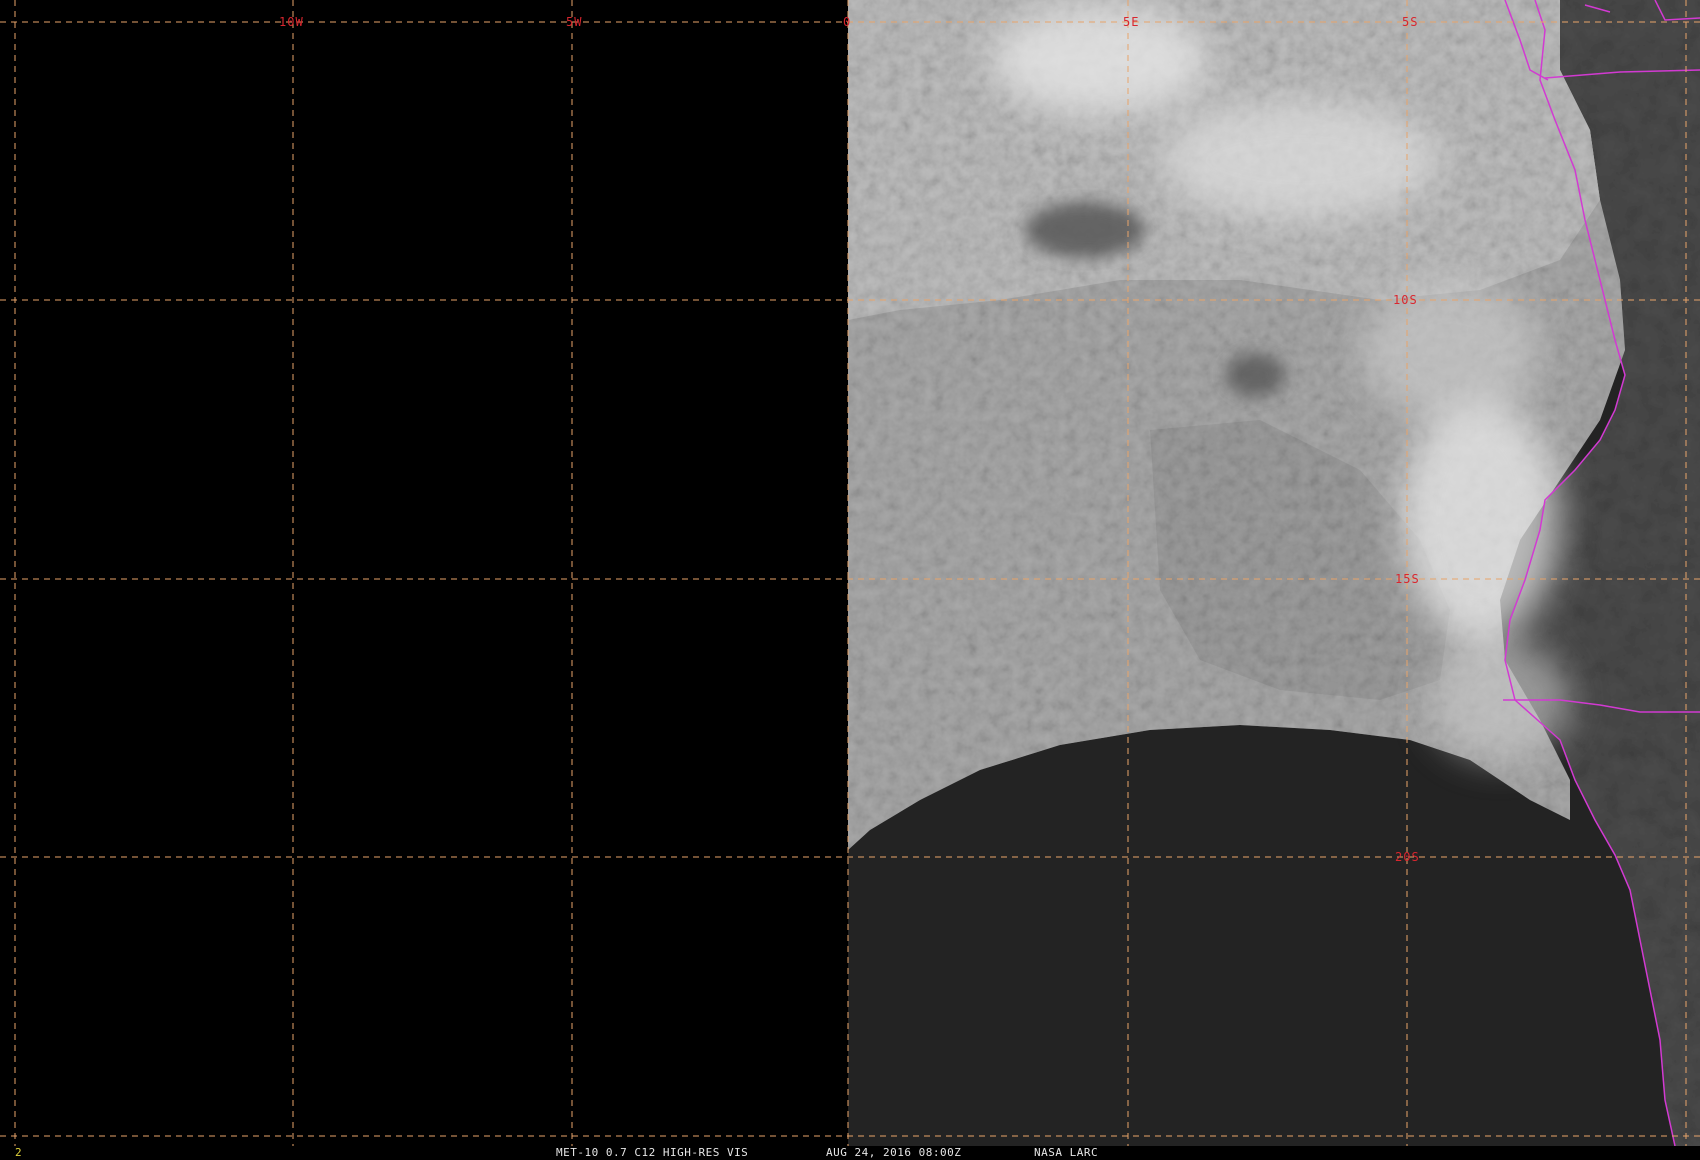 The height and width of the screenshot is (1160, 1700). Describe the element at coordinates (894, 1152) in the screenshot. I see `datetime-label: AUG 24, 2016 08:00Z` at that location.